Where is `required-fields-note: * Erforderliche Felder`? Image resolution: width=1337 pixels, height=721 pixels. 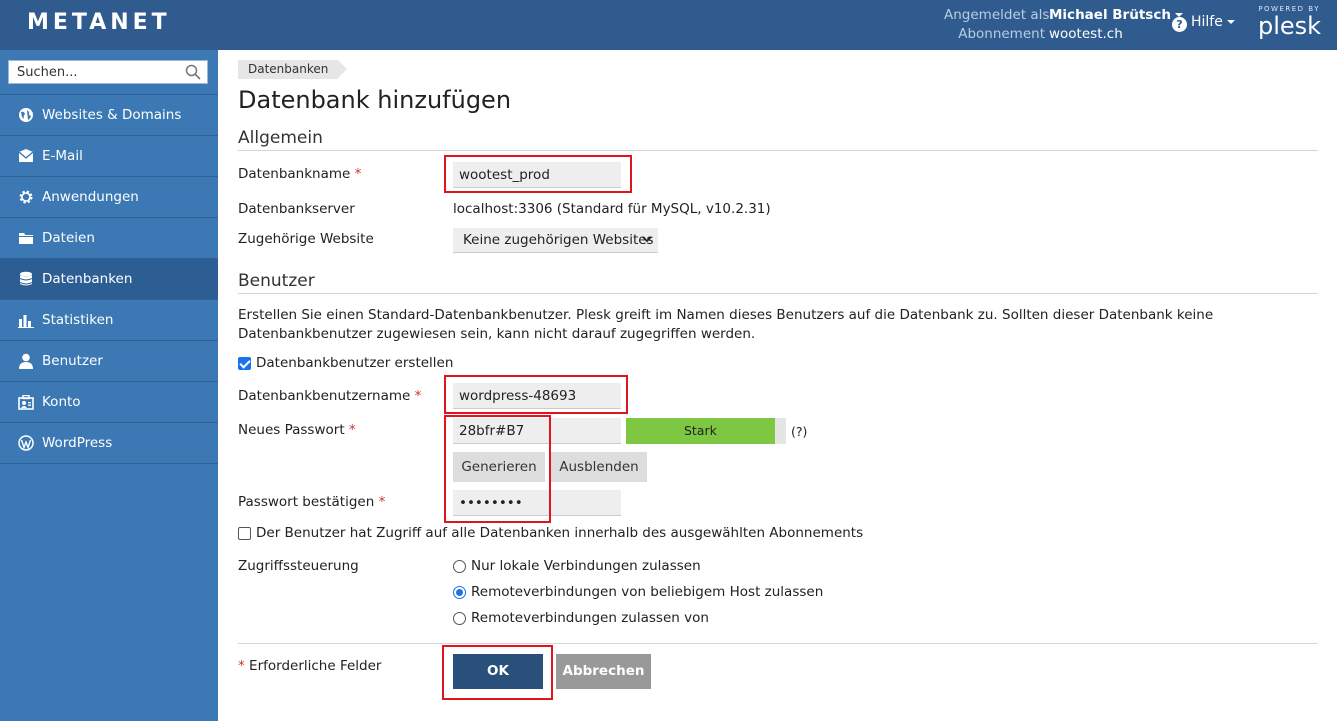 required-fields-note: * Erforderliche Felder is located at coordinates (309, 666).